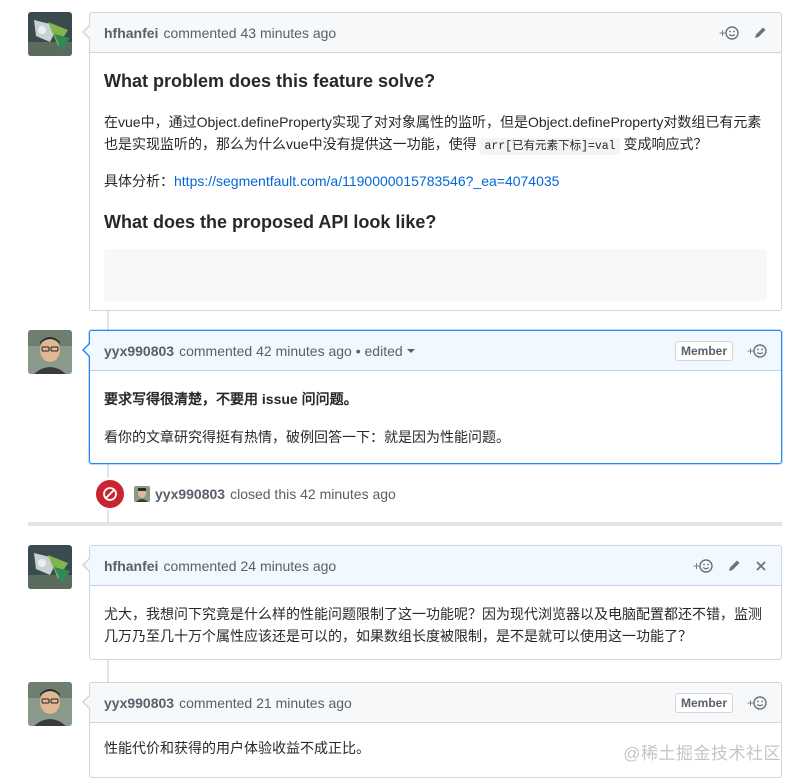 The height and width of the screenshot is (784, 797). What do you see at coordinates (110, 494) in the screenshot?
I see `blocked-icon` at bounding box center [110, 494].